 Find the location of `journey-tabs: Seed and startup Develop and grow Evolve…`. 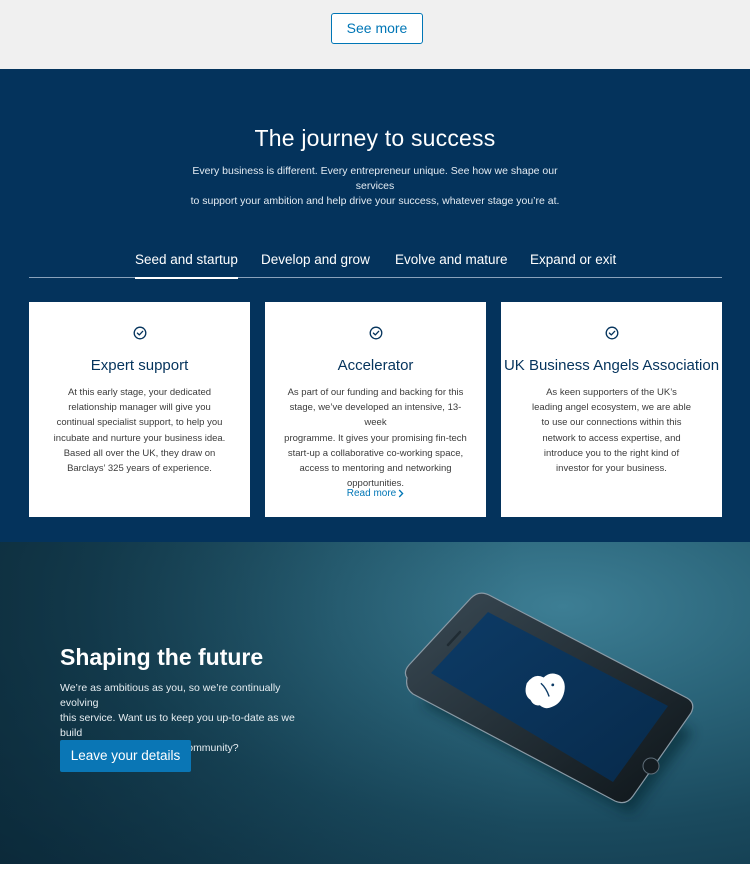

journey-tabs: Seed and startup Develop and grow Evolve… is located at coordinates (375, 265).